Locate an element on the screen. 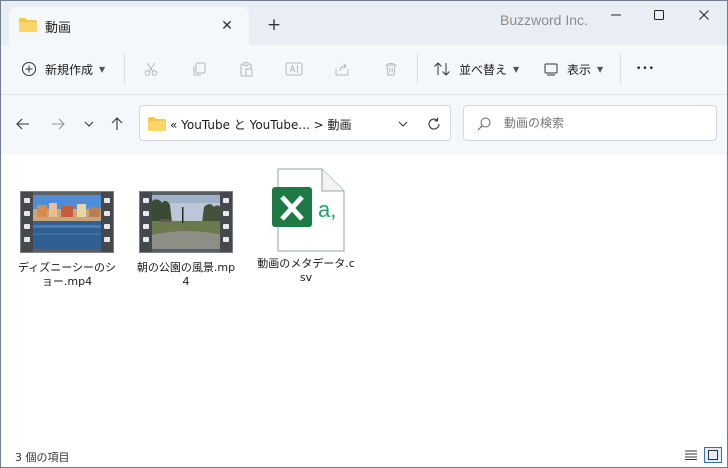 This screenshot has height=468, width=728. navigation-bar: « YouTube と YouTube... > 動画 is located at coordinates (364, 125).